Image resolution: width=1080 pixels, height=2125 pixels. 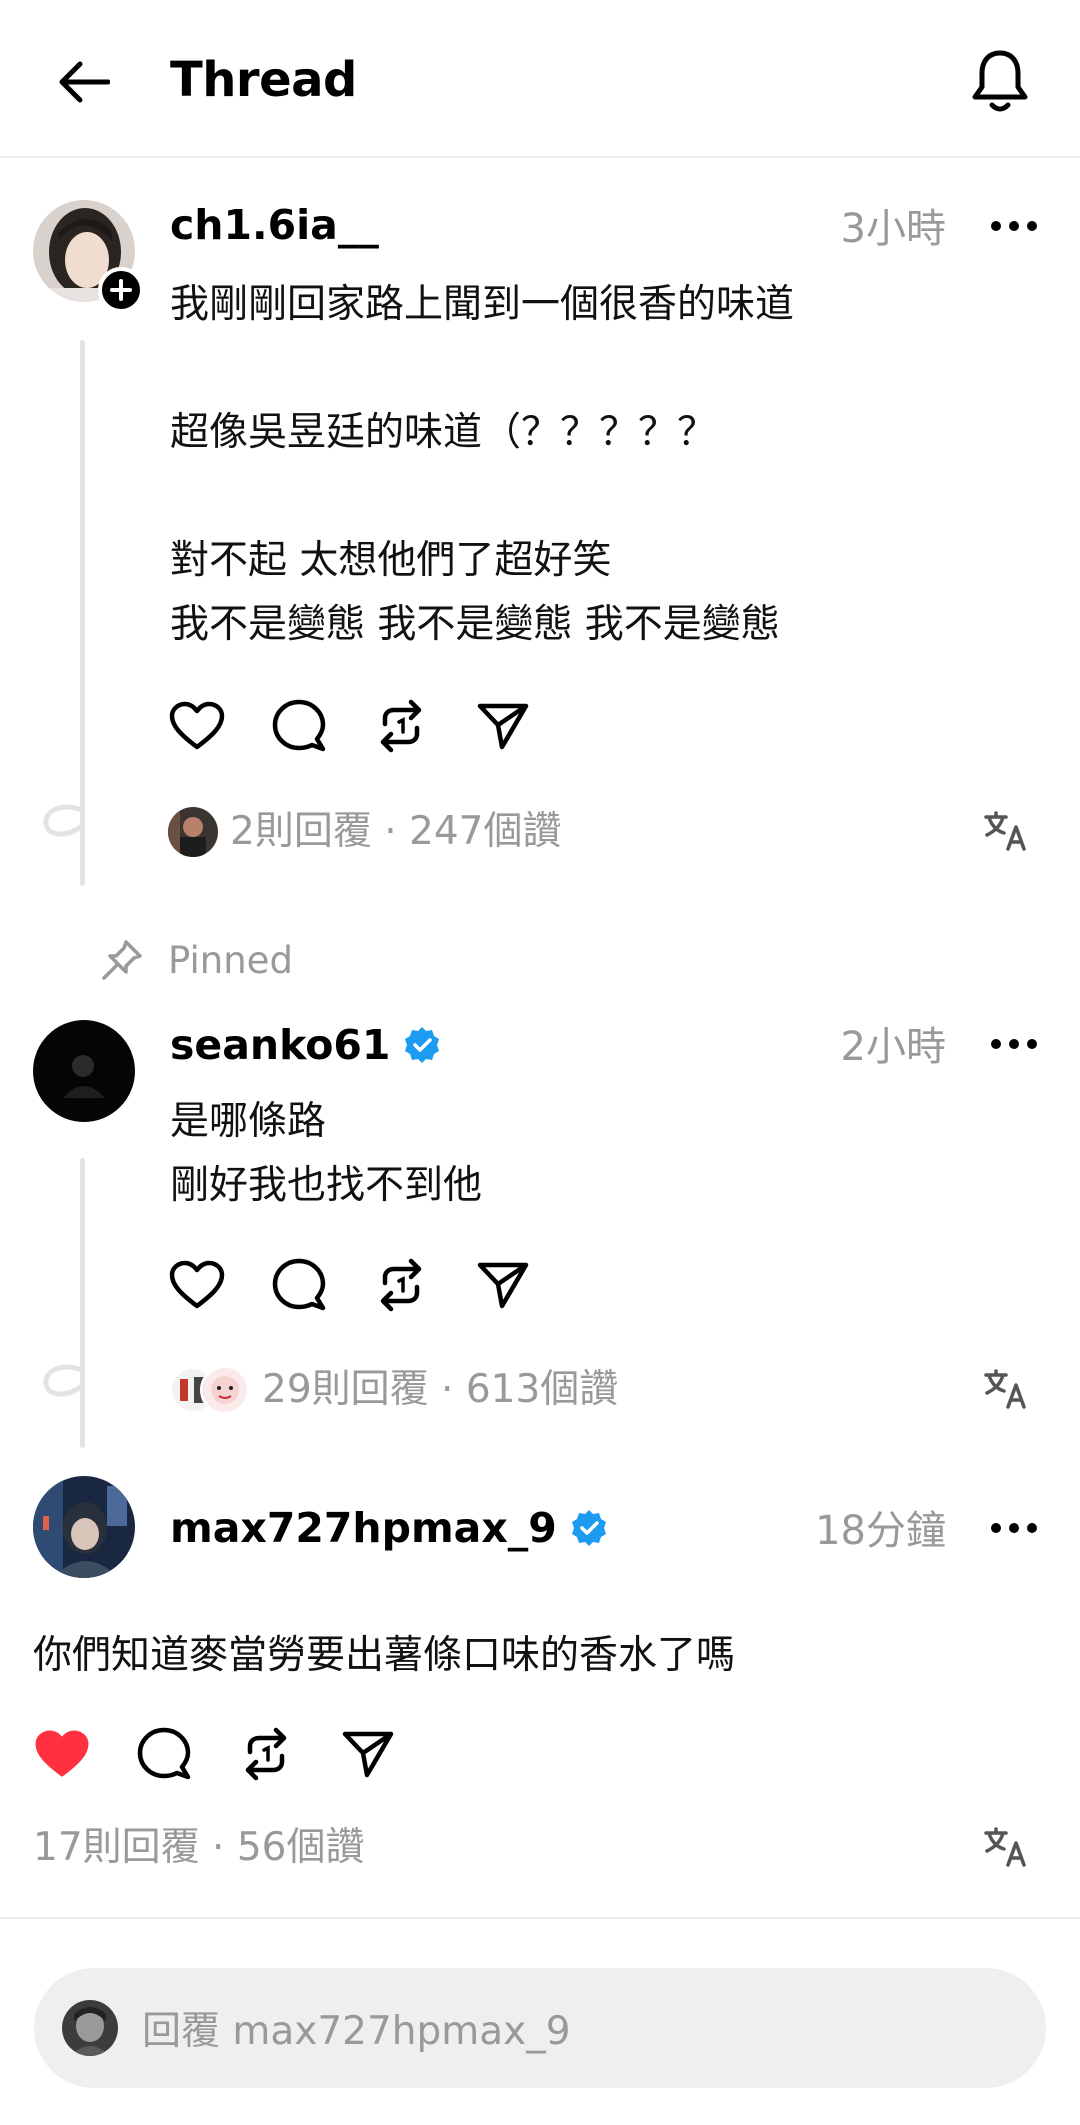 What do you see at coordinates (540, 1918) in the screenshot?
I see `divider` at bounding box center [540, 1918].